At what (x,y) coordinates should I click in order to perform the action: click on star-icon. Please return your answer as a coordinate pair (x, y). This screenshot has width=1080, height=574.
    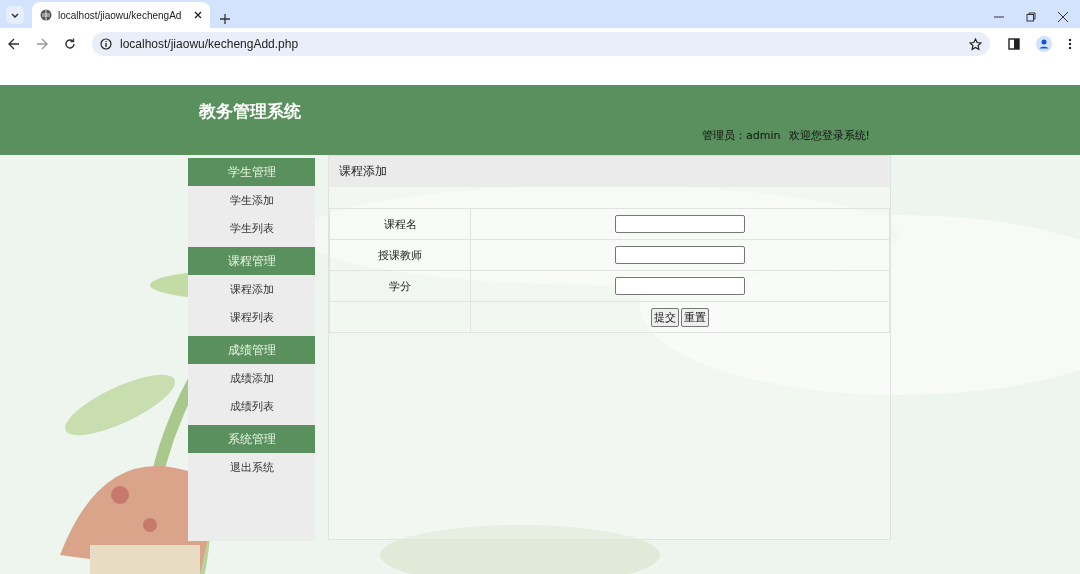
    Looking at the image, I should click on (975, 44).